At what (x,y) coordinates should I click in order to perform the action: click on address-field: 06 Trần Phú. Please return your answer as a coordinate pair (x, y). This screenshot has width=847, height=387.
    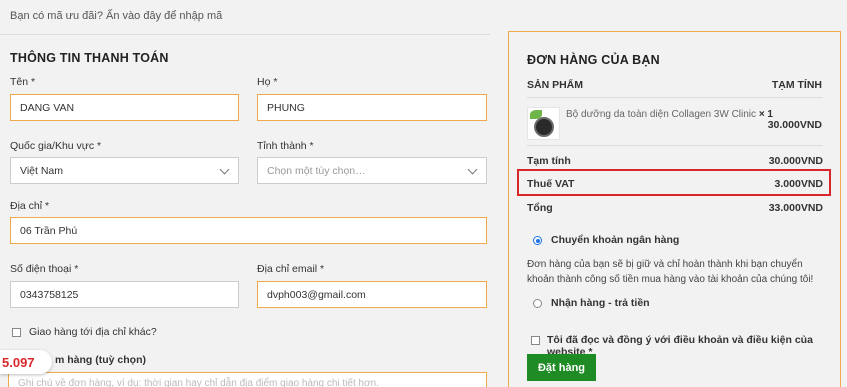
    Looking at the image, I should click on (248, 230).